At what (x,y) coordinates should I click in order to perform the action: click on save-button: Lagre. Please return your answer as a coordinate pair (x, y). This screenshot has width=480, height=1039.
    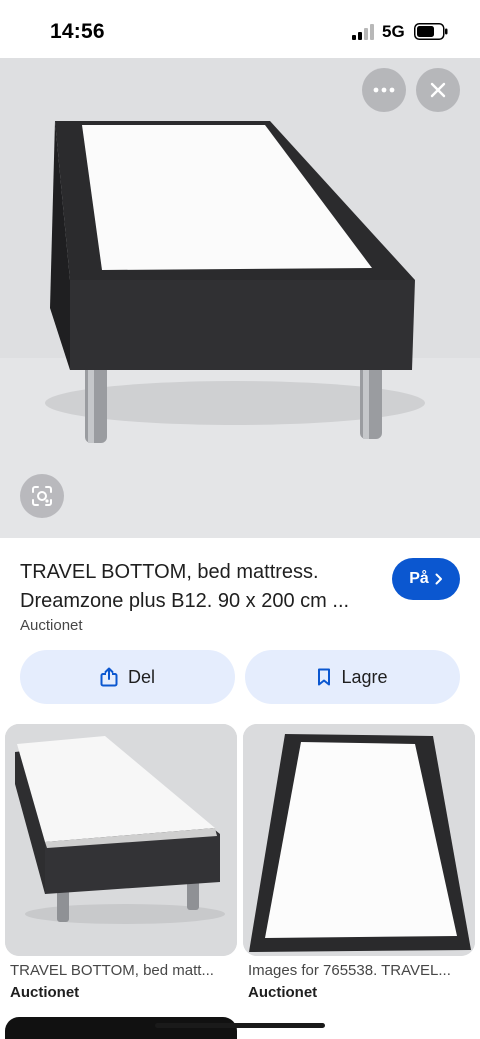
    Looking at the image, I should click on (352, 677).